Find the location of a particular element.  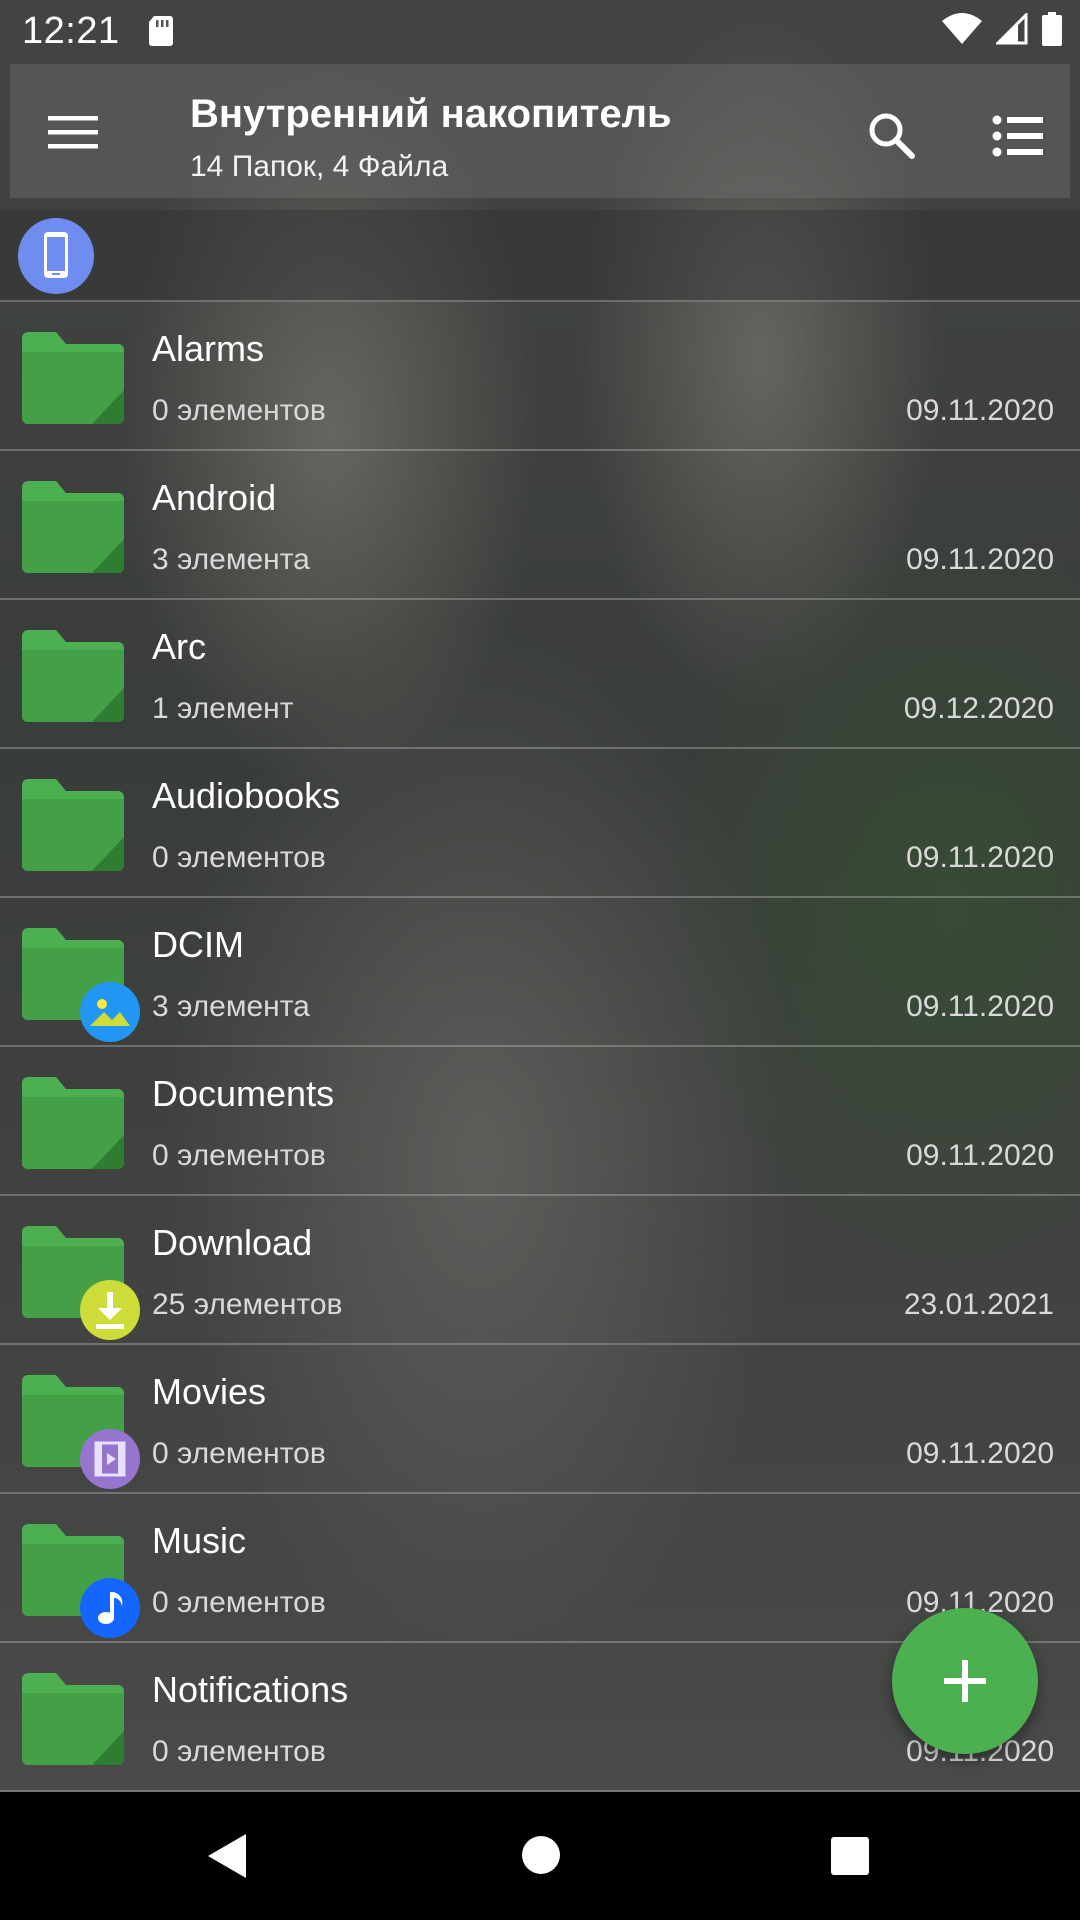

music-note-icon is located at coordinates (110, 1608).